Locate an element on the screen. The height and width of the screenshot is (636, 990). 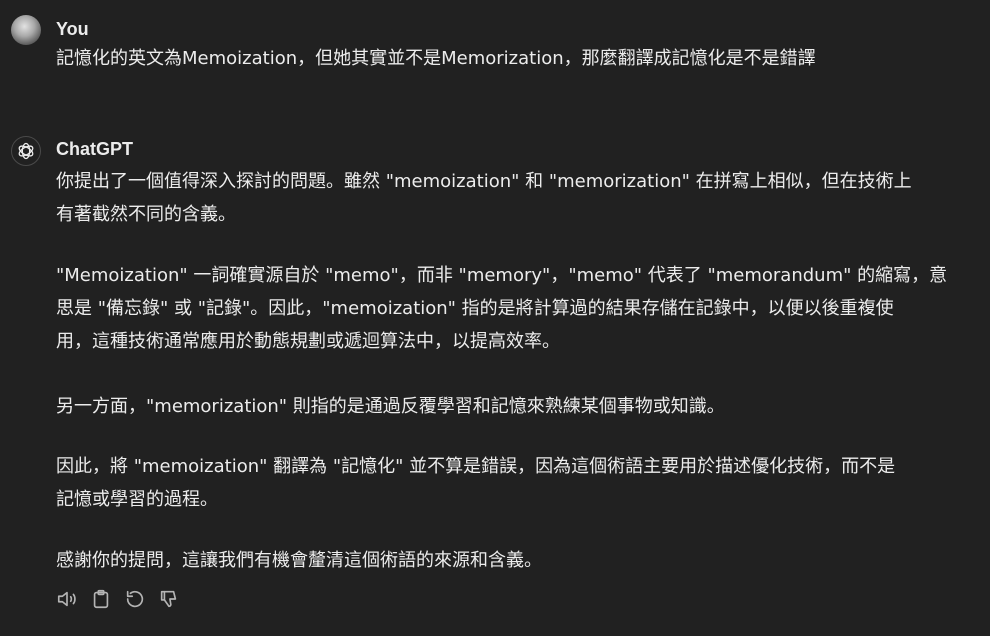
chatgpt-avatar is located at coordinates (26, 151).